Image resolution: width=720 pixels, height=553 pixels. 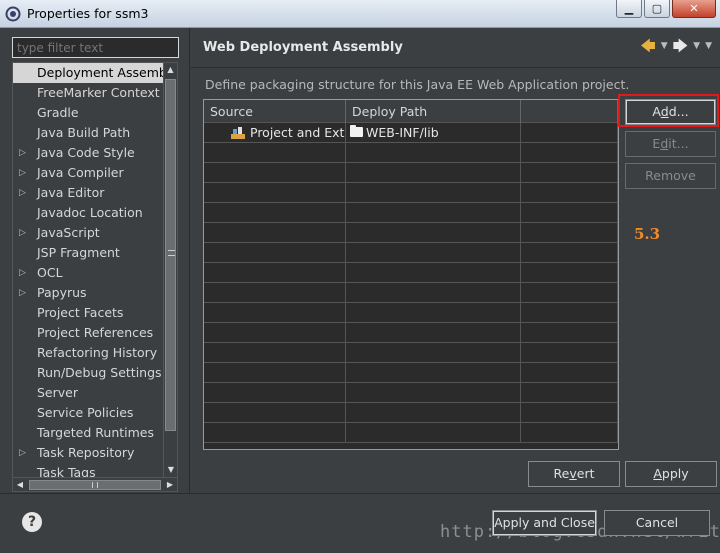 I want to click on sidebar-item: FreeMarker Context, so click(x=88, y=93).